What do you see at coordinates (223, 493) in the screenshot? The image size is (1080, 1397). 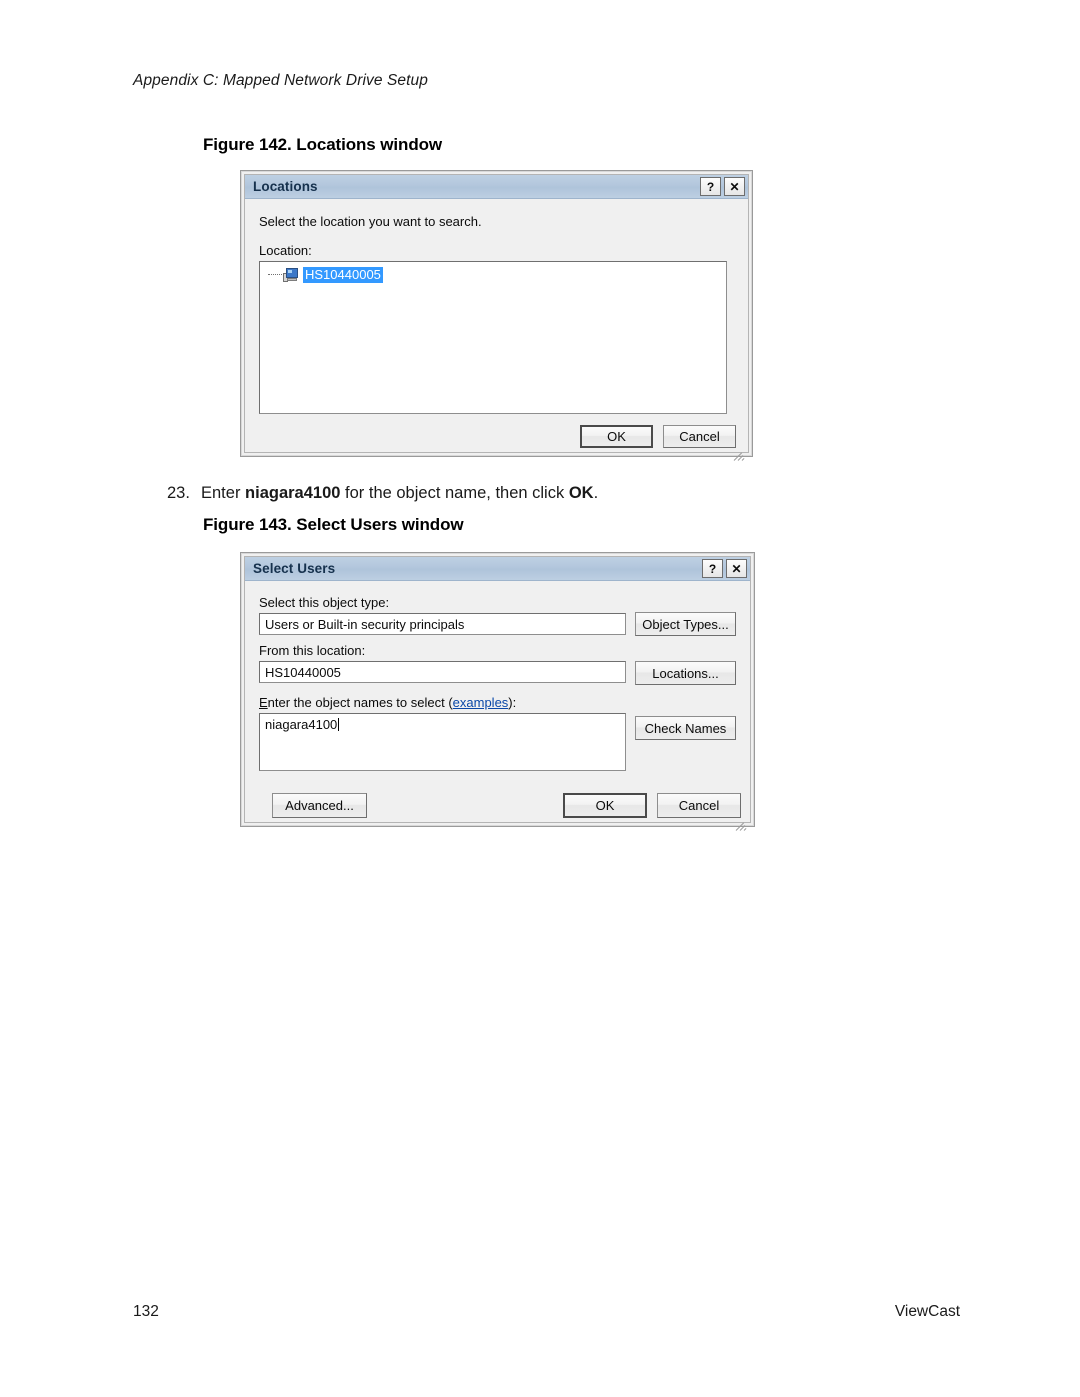 I see `step-text-before: Enter` at bounding box center [223, 493].